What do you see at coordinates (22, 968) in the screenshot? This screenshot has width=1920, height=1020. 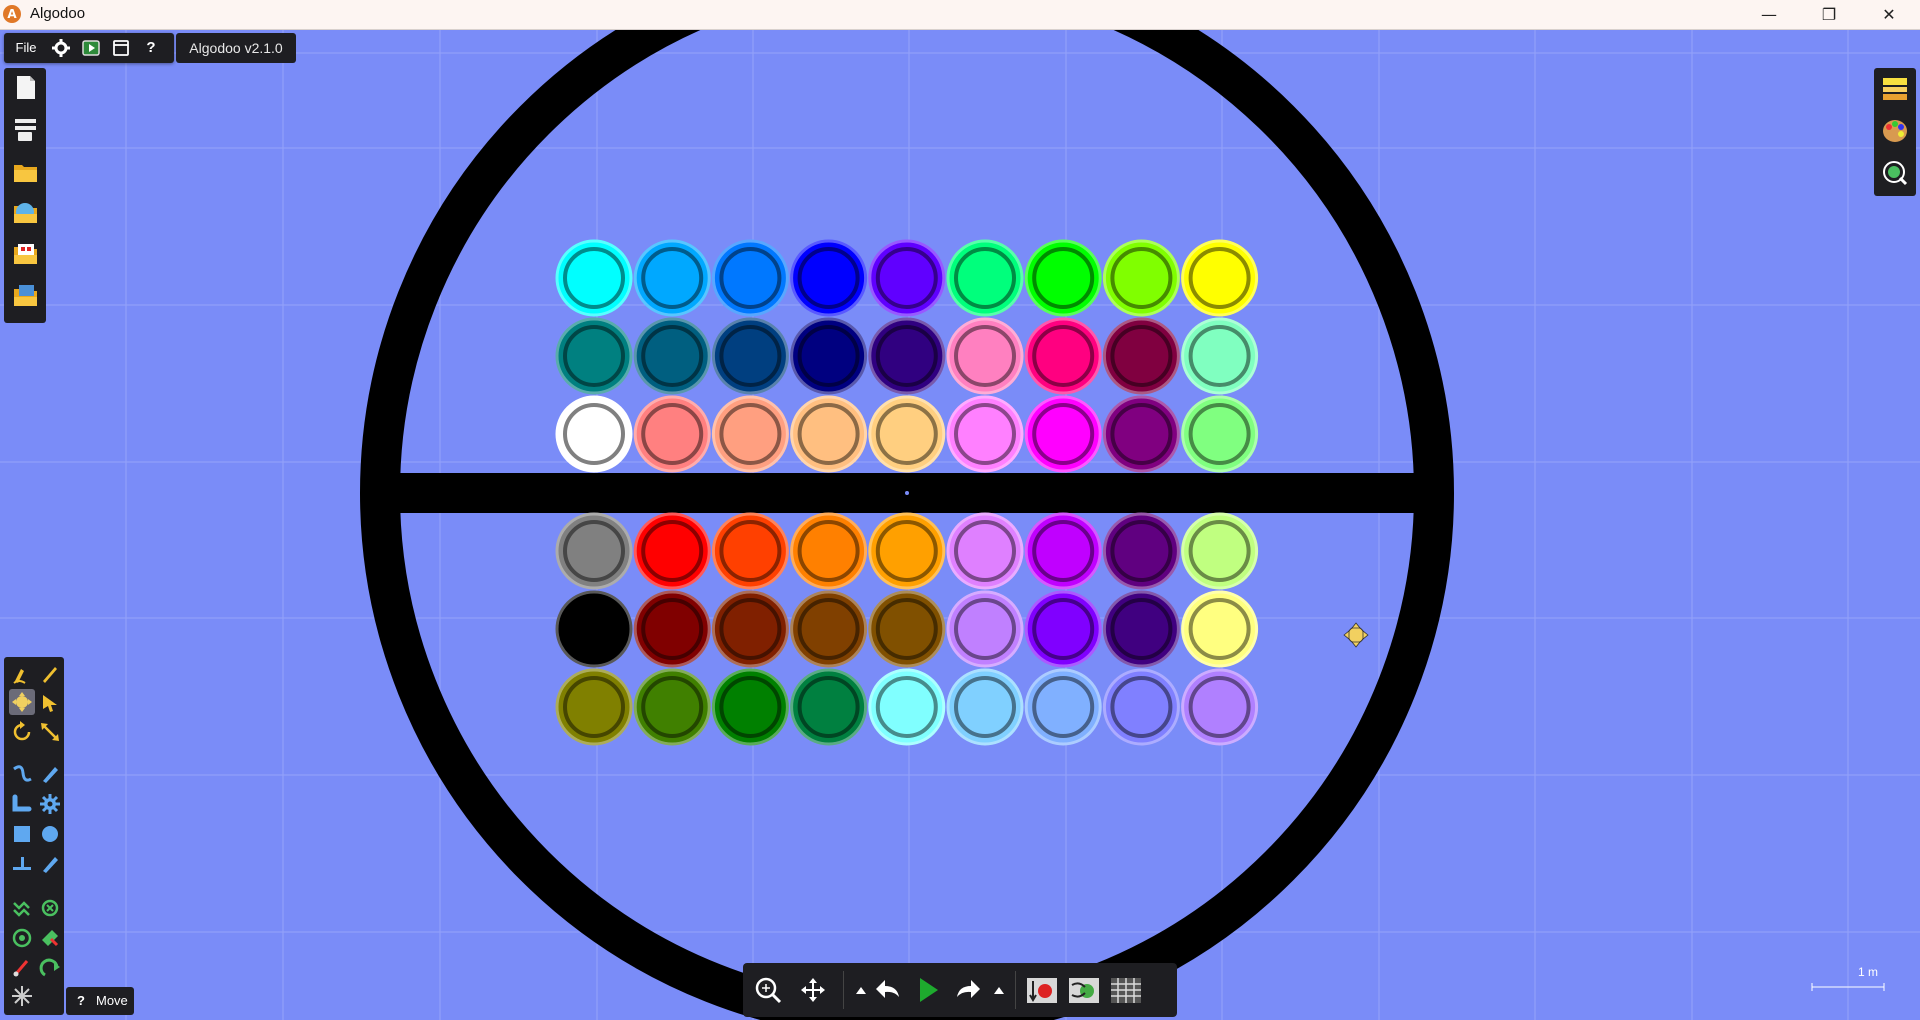 I see `tracer-tool-icon` at bounding box center [22, 968].